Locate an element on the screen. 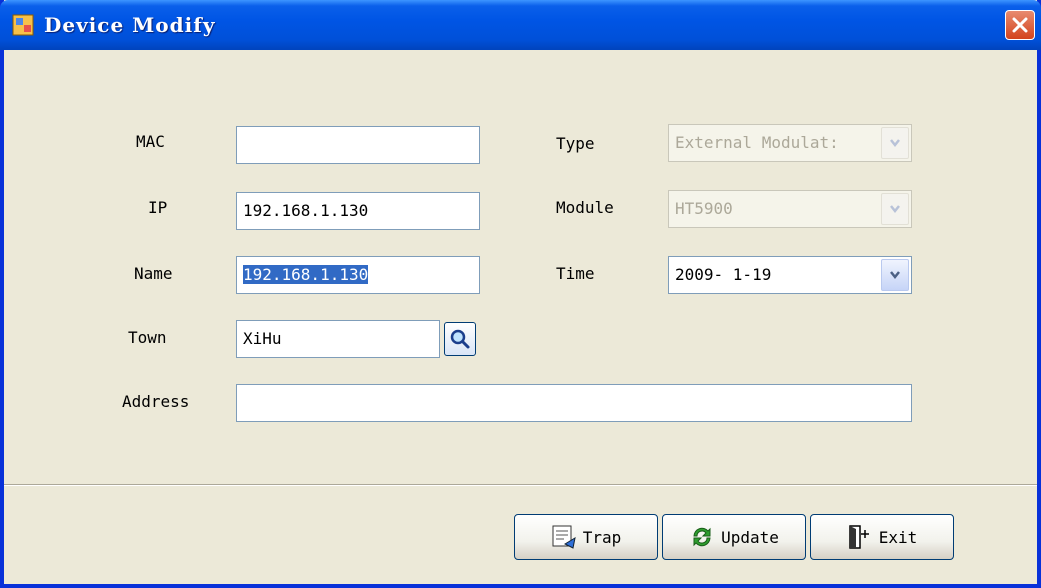  name-input: 192.168.1.130 is located at coordinates (358, 275).